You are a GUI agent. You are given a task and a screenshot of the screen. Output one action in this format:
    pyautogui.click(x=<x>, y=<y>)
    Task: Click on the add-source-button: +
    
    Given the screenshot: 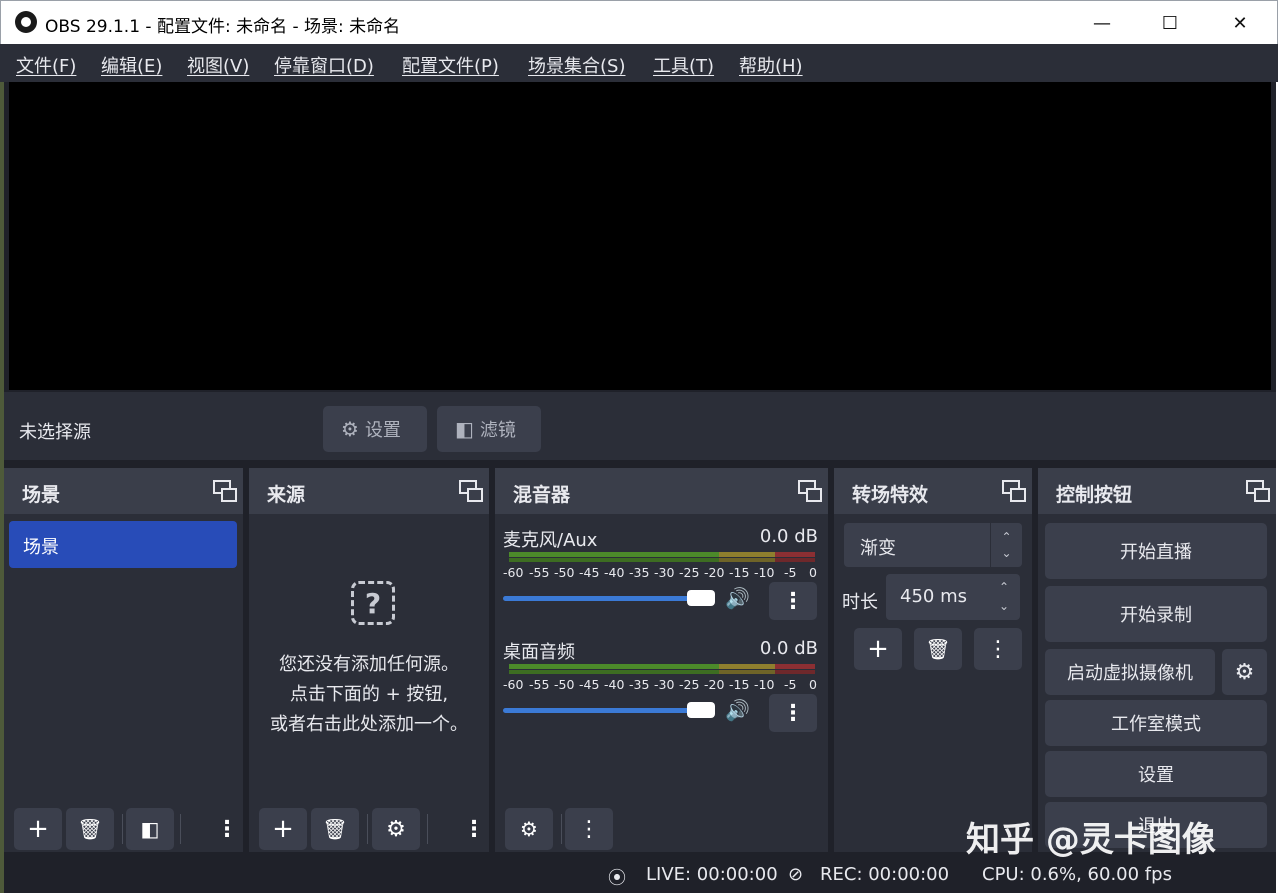 What is the action you would take?
    pyautogui.click(x=283, y=829)
    